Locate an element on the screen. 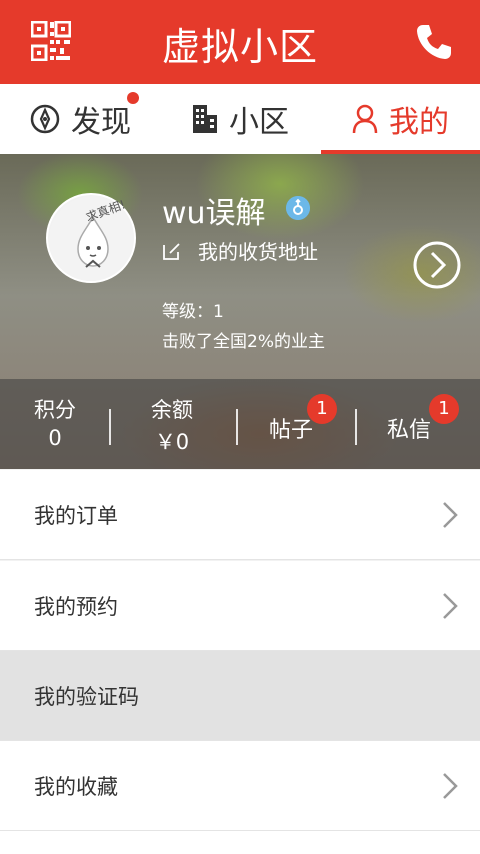 The width and height of the screenshot is (480, 854). tab-community: 小区 is located at coordinates (240, 119).